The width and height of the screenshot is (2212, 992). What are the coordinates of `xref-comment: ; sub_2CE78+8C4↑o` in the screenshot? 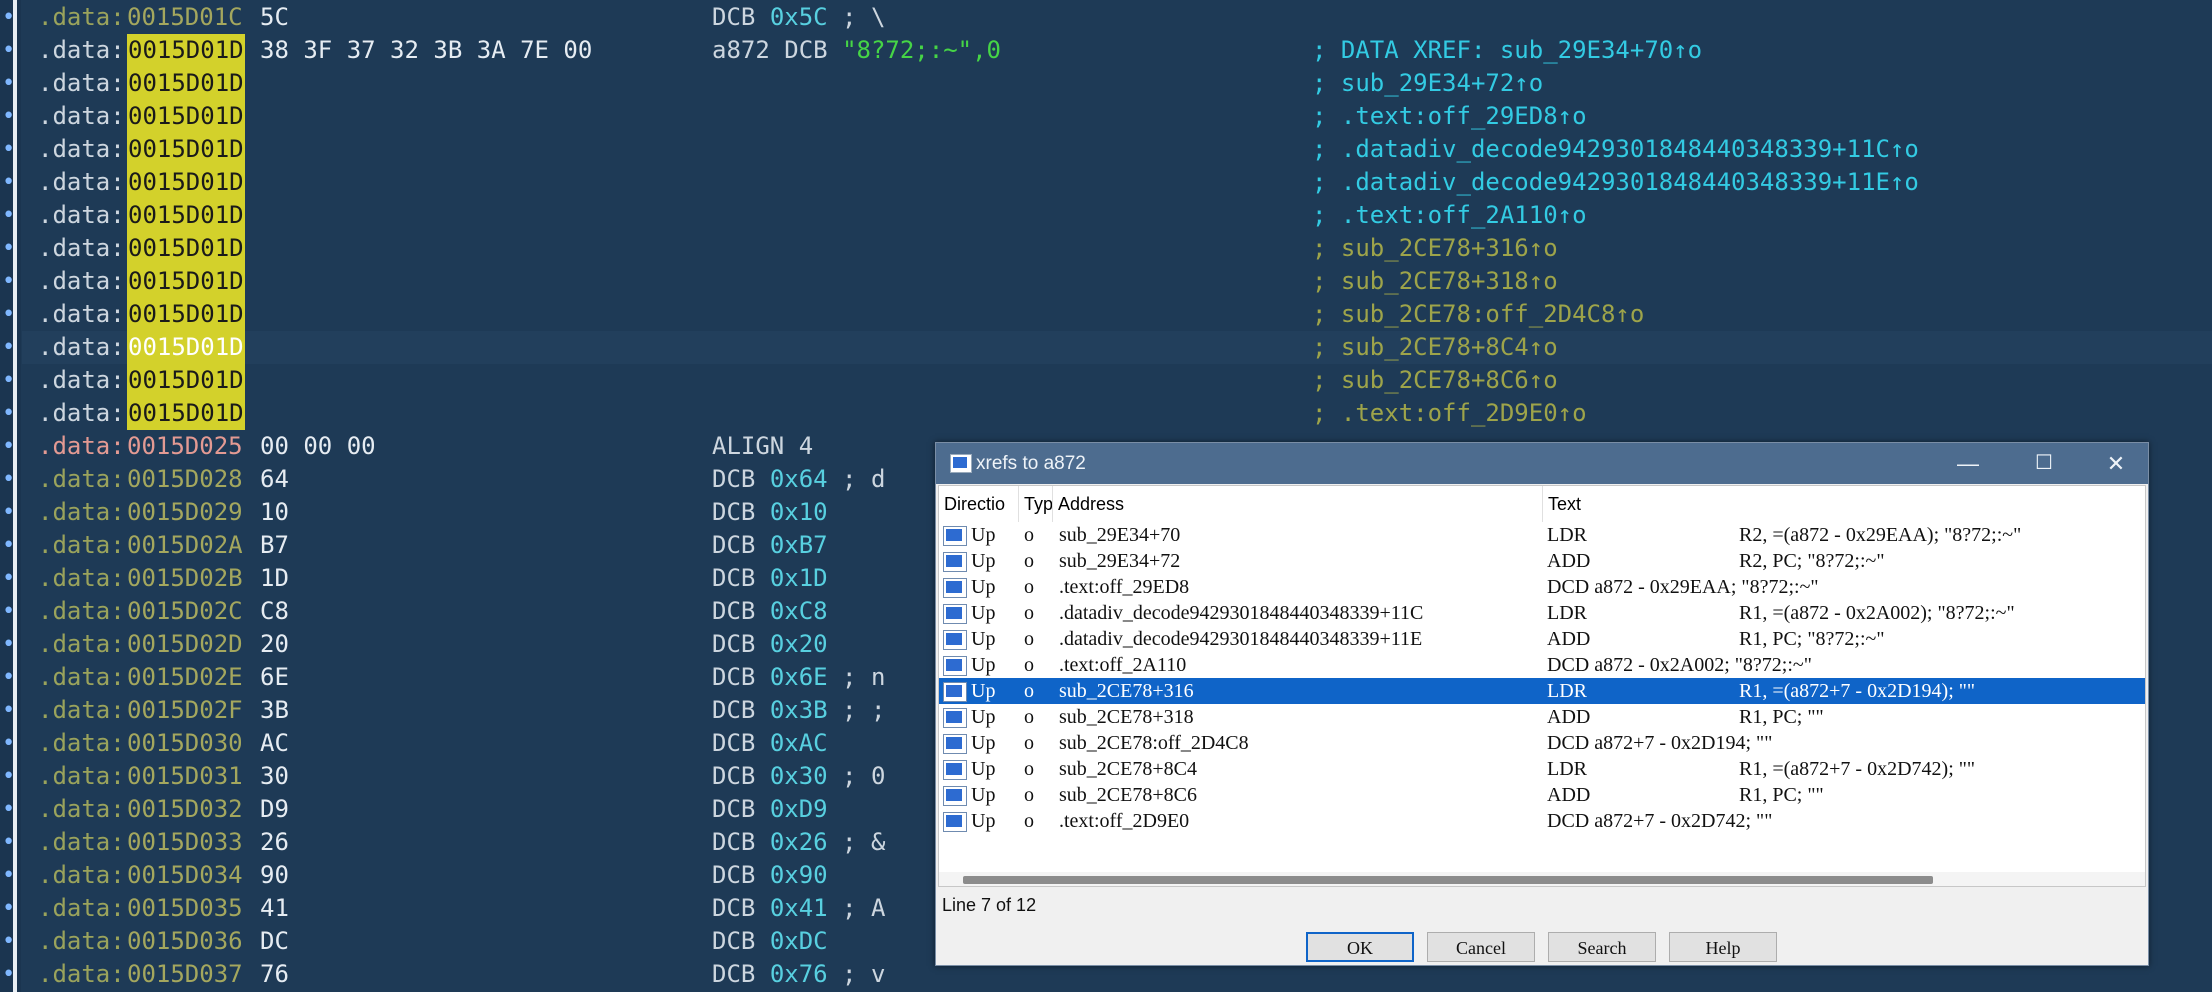 It's located at (1435, 347).